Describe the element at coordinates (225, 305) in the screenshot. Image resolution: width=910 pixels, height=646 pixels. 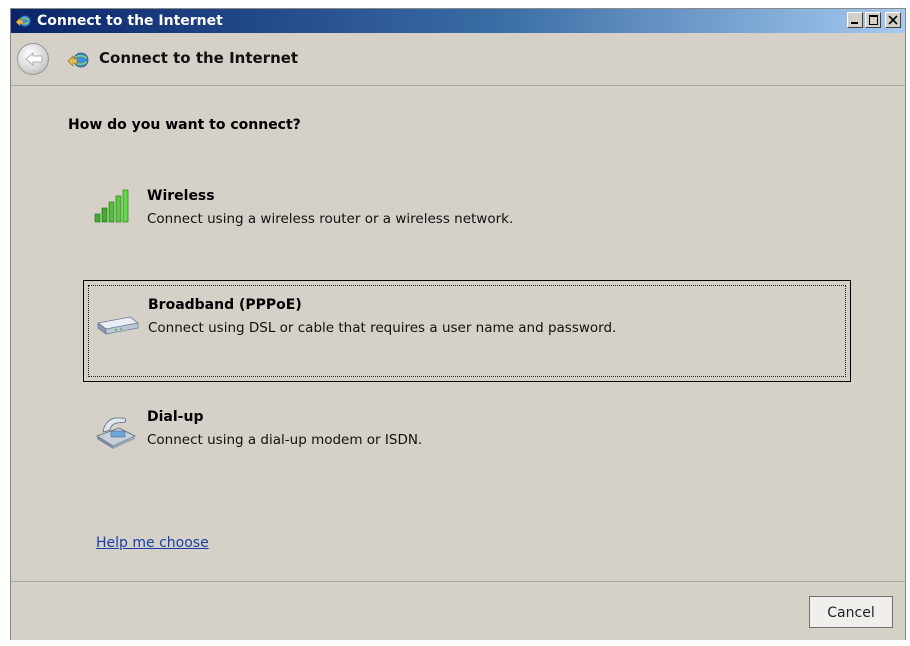
I see `broadband-title: Broadband (PPPoE)` at that location.